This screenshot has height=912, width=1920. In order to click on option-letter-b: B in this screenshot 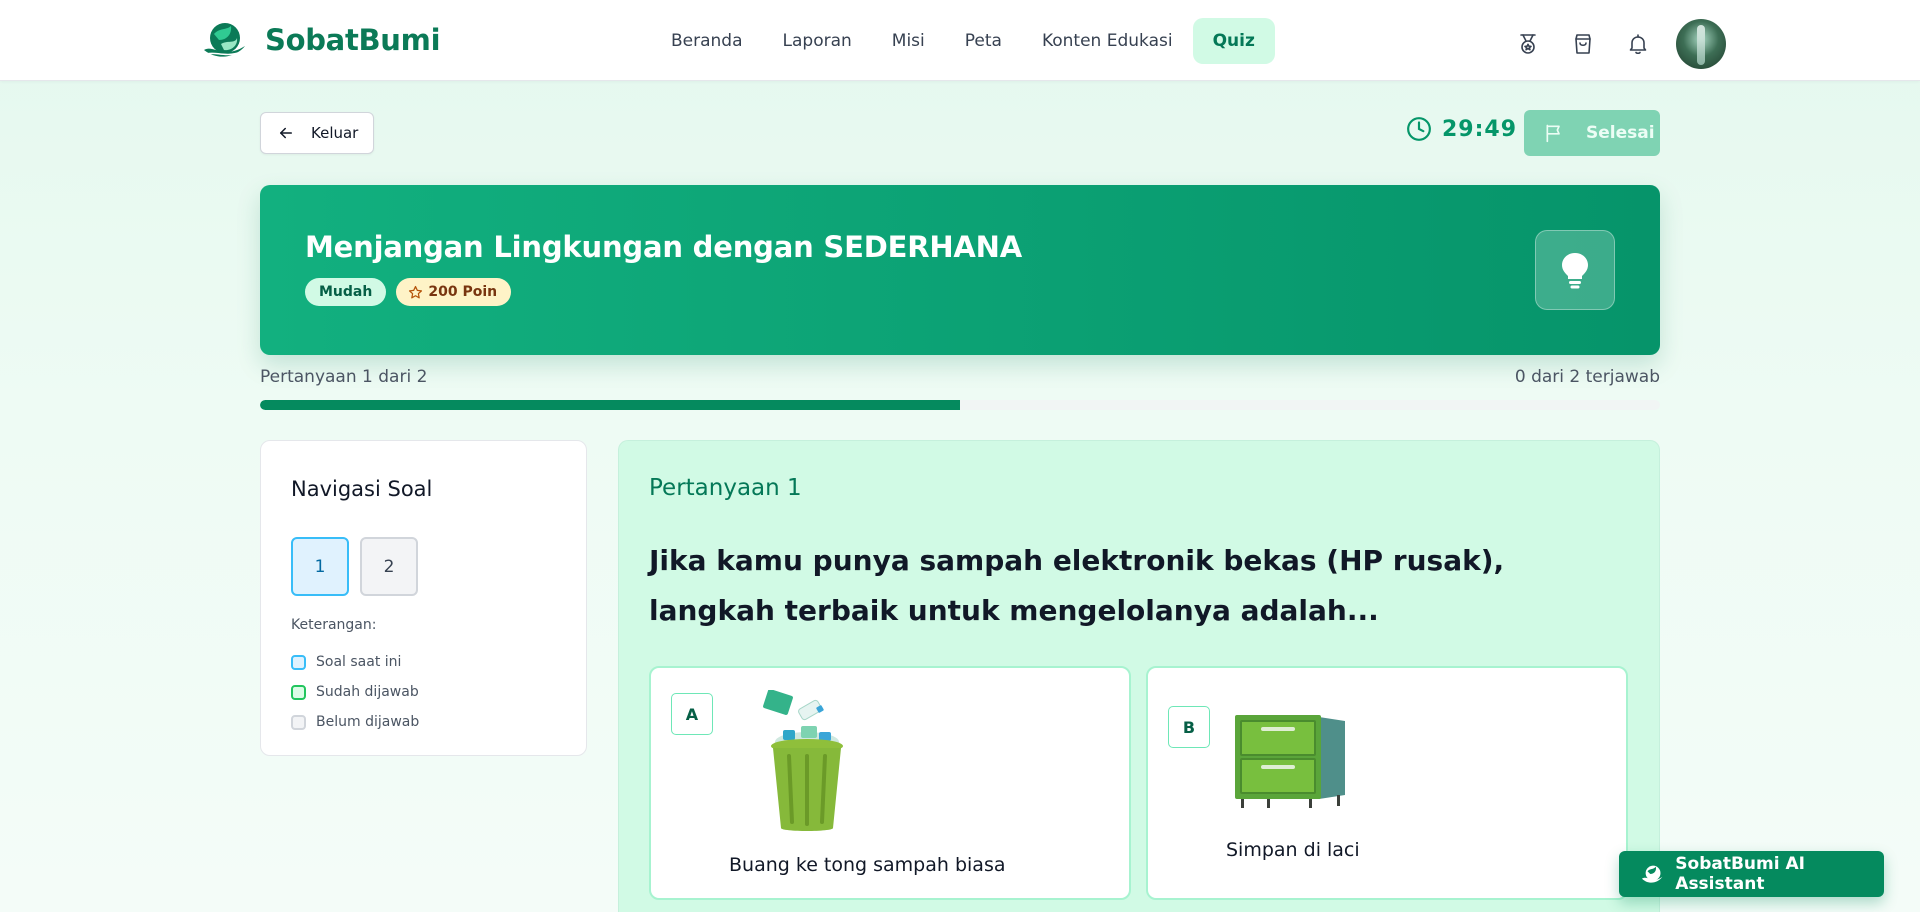, I will do `click(1189, 727)`.